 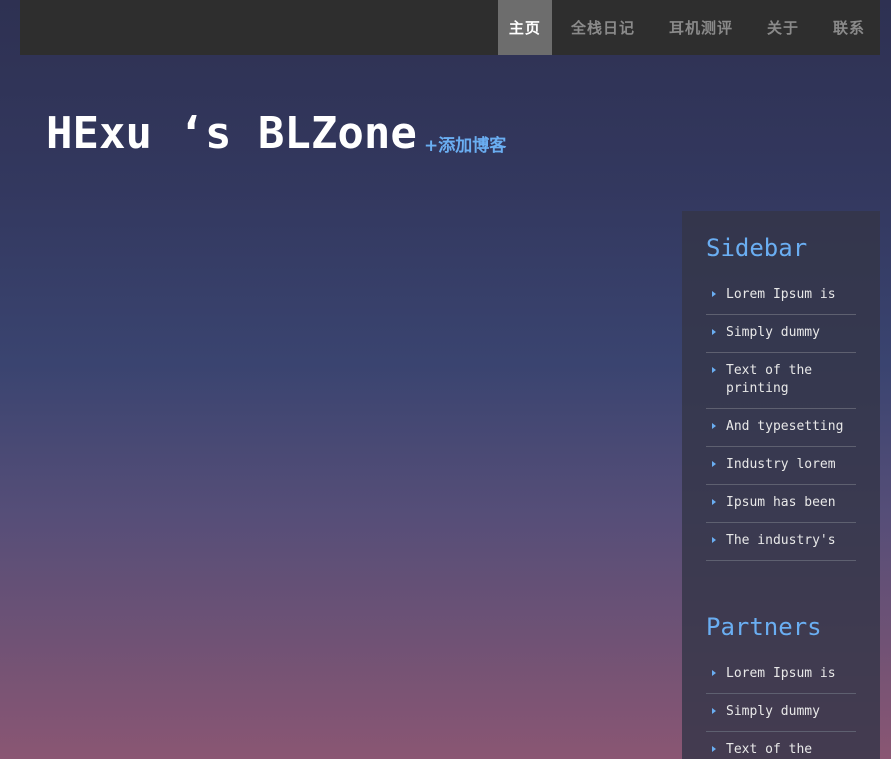 I want to click on nav-item-headphone-reviews: 耳机测评, so click(x=701, y=27).